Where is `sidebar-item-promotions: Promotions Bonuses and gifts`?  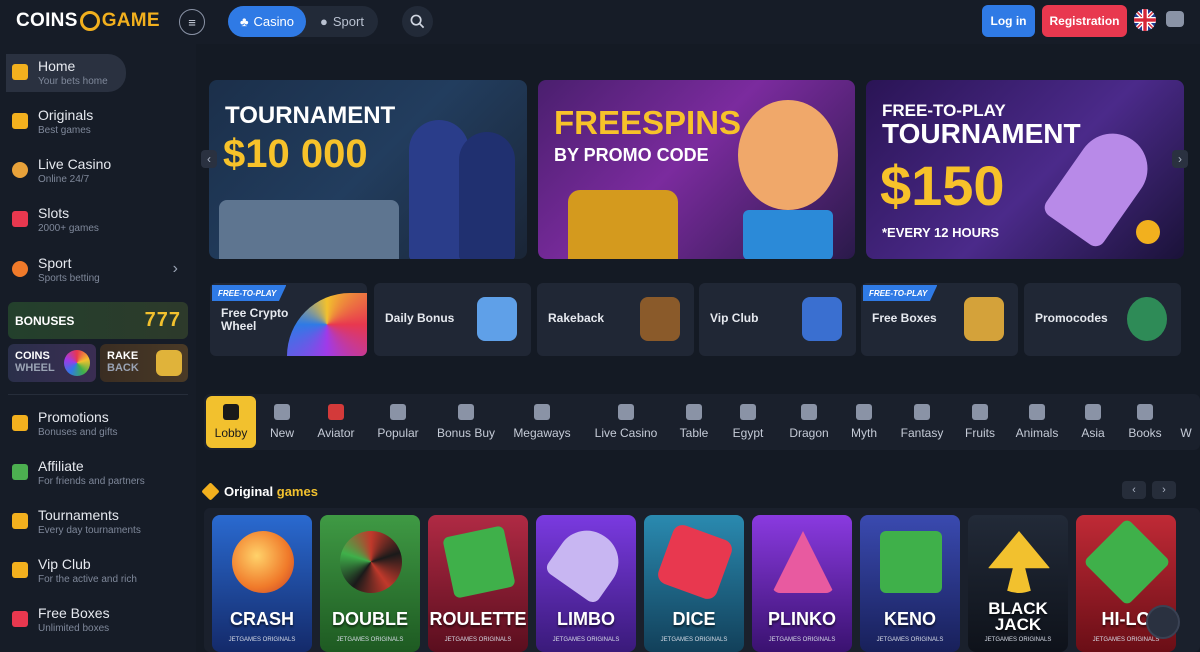 sidebar-item-promotions: Promotions Bonuses and gifts is located at coordinates (97, 424).